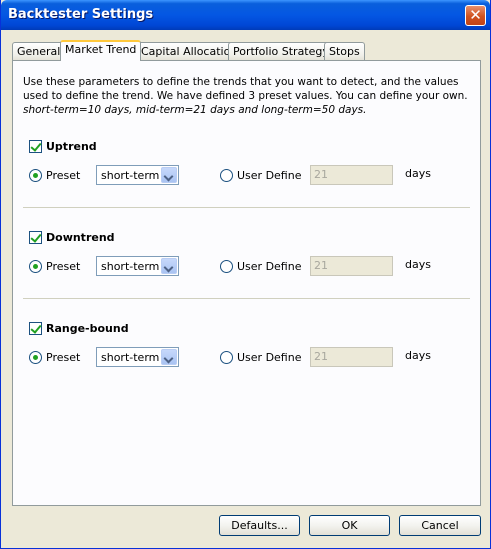 The image size is (491, 549). I want to click on title-bar: Backtester Settings ✕, so click(245, 15).